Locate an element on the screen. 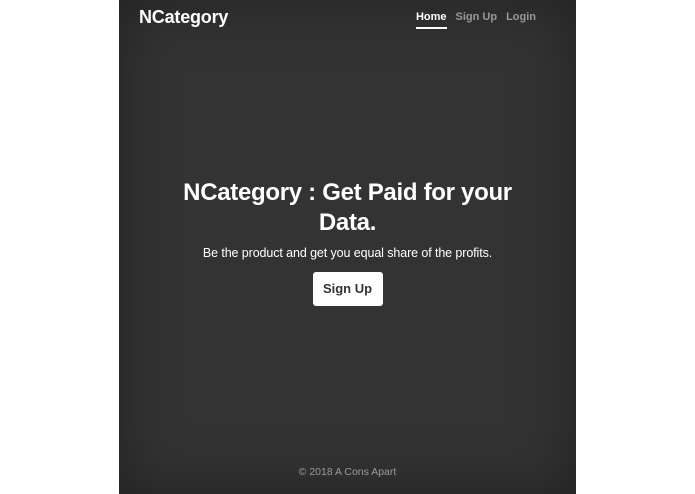 This screenshot has height=494, width=695. brand-title: NCategory is located at coordinates (183, 17).